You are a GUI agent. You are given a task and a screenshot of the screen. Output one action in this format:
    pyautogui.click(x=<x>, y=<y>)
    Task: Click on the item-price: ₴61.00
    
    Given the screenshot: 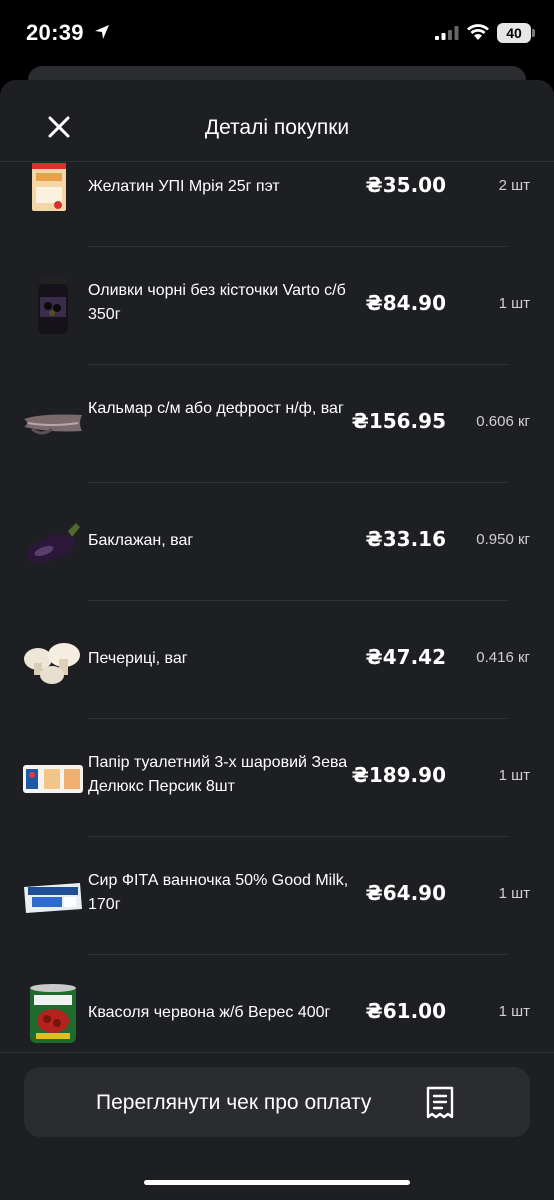 What is the action you would take?
    pyautogui.click(x=405, y=1011)
    